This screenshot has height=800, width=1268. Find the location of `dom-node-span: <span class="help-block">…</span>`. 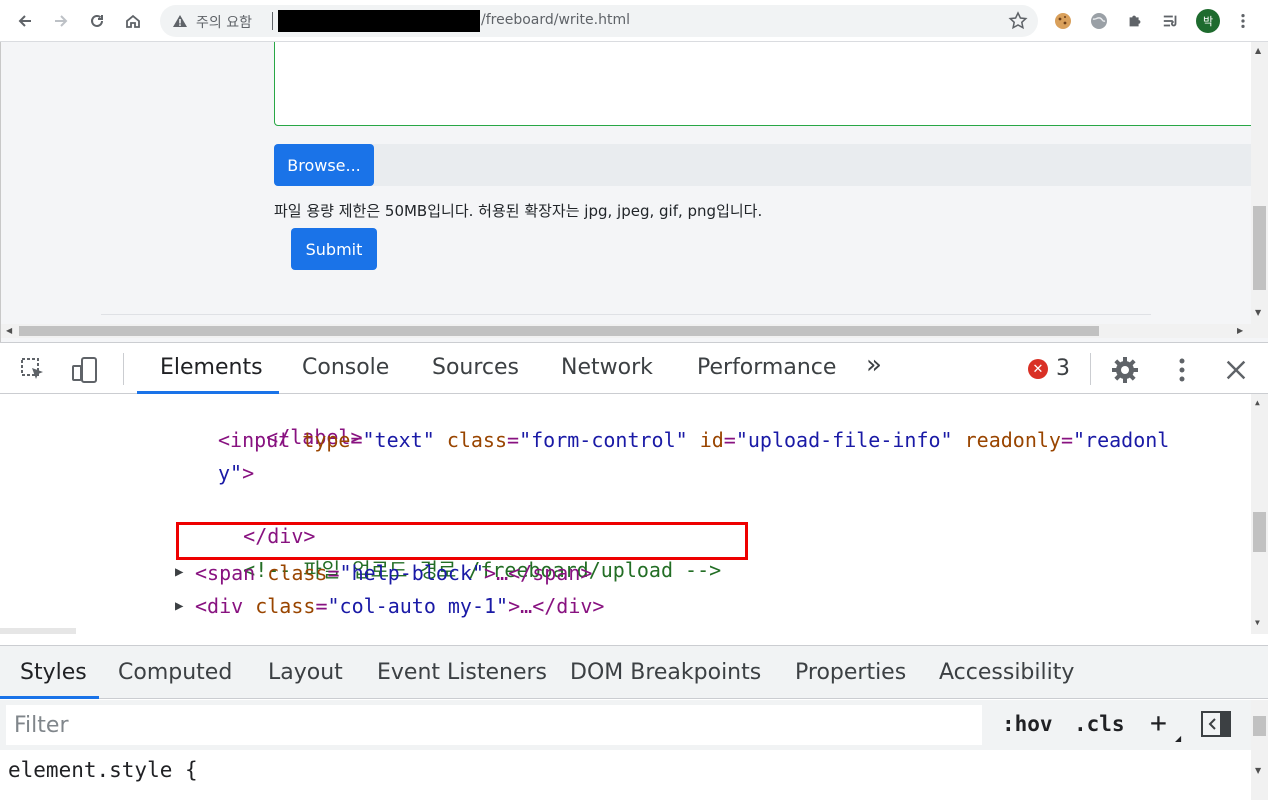

dom-node-span: <span class="help-block">…</span> is located at coordinates (393, 573).